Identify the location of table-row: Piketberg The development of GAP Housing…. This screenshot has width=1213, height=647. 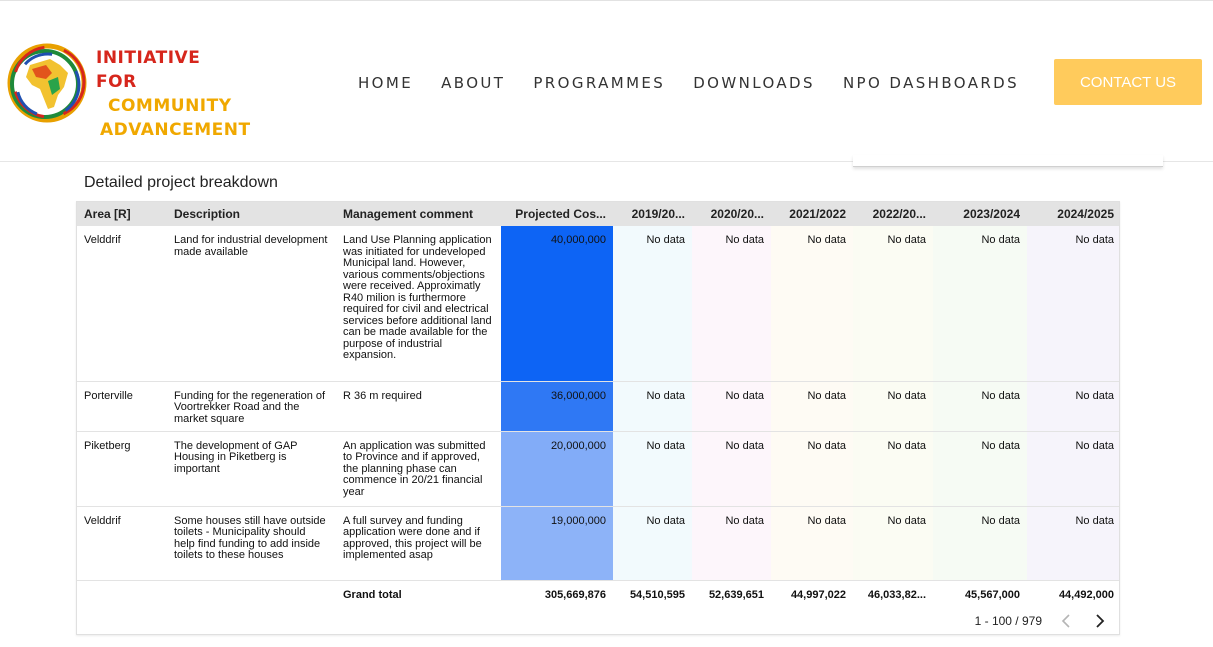
(598, 469).